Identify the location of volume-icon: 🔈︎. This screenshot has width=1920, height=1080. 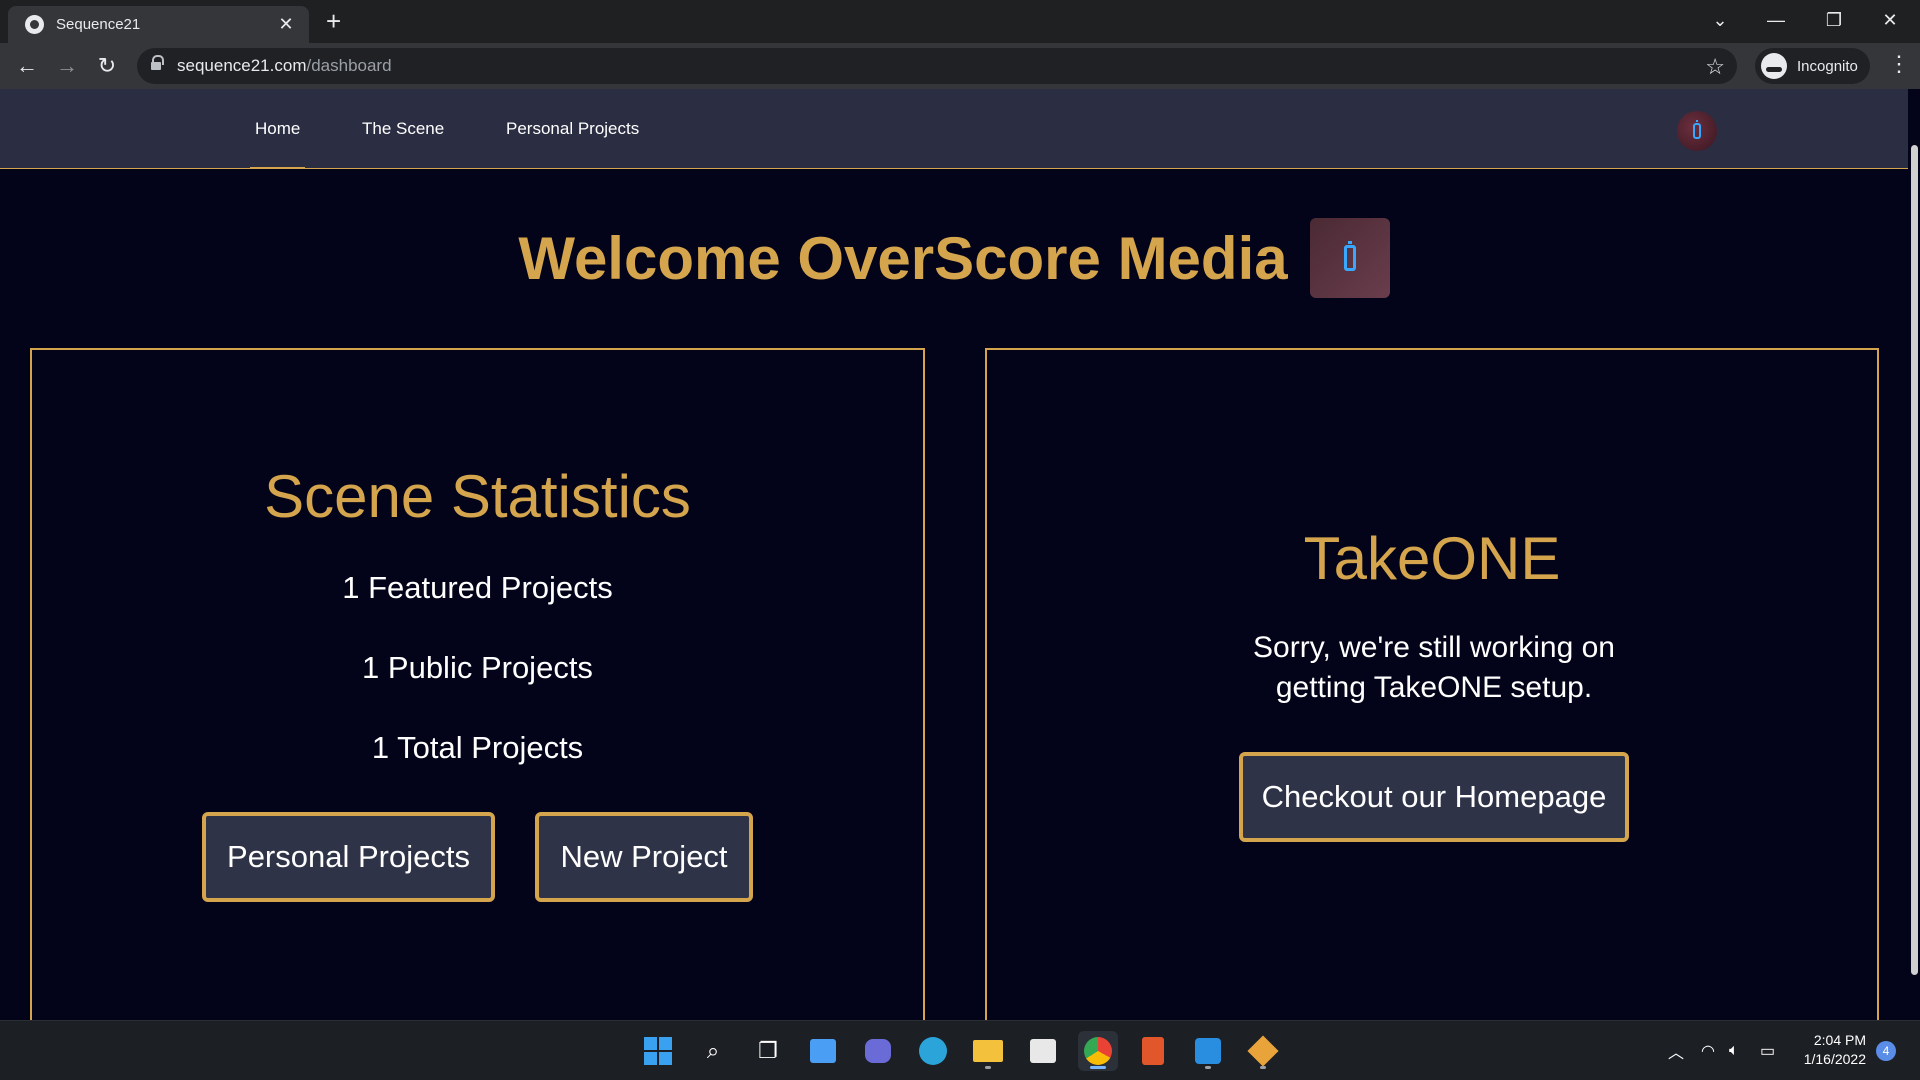
(1734, 1050).